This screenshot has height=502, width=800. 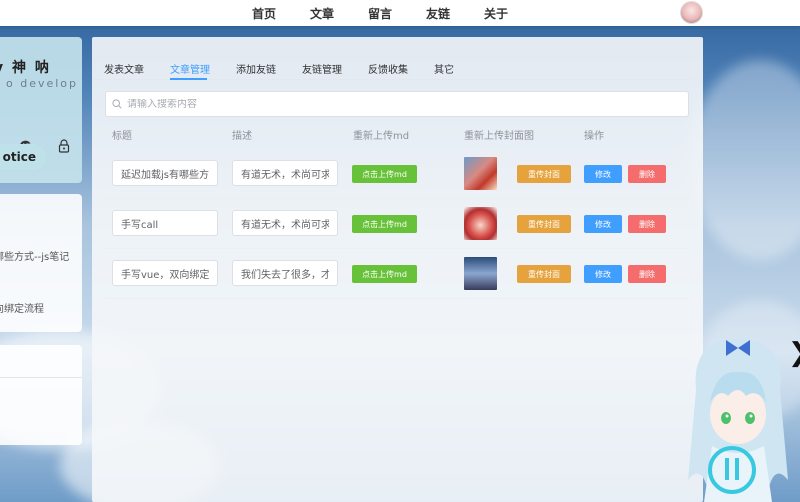 What do you see at coordinates (41, 377) in the screenshot?
I see `divider` at bounding box center [41, 377].